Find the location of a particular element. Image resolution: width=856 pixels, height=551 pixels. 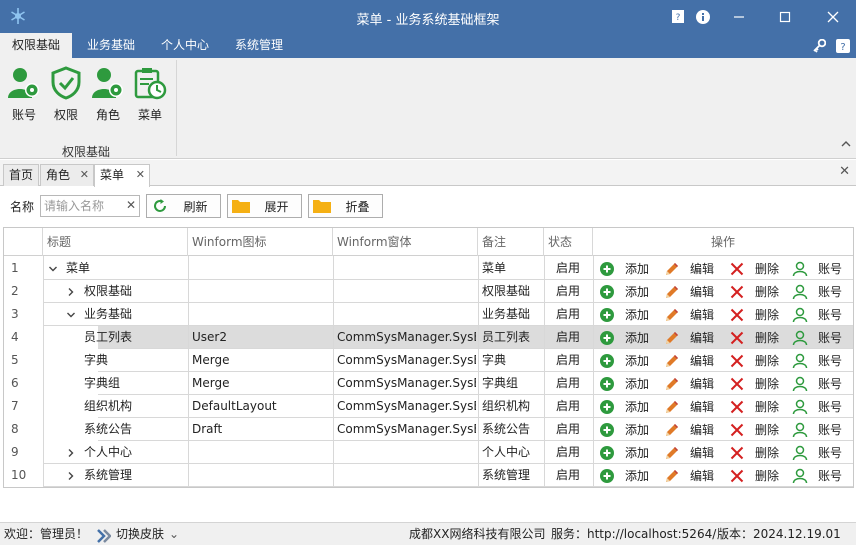

help-icon: ? is located at coordinates (843, 45).